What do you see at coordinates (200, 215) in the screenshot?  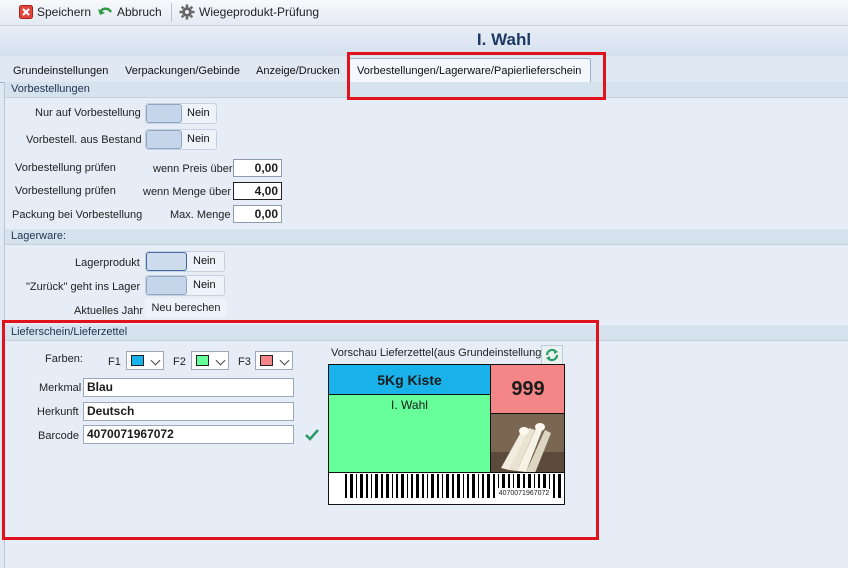 I see `package-max-quantity-label: Max. Menge` at bounding box center [200, 215].